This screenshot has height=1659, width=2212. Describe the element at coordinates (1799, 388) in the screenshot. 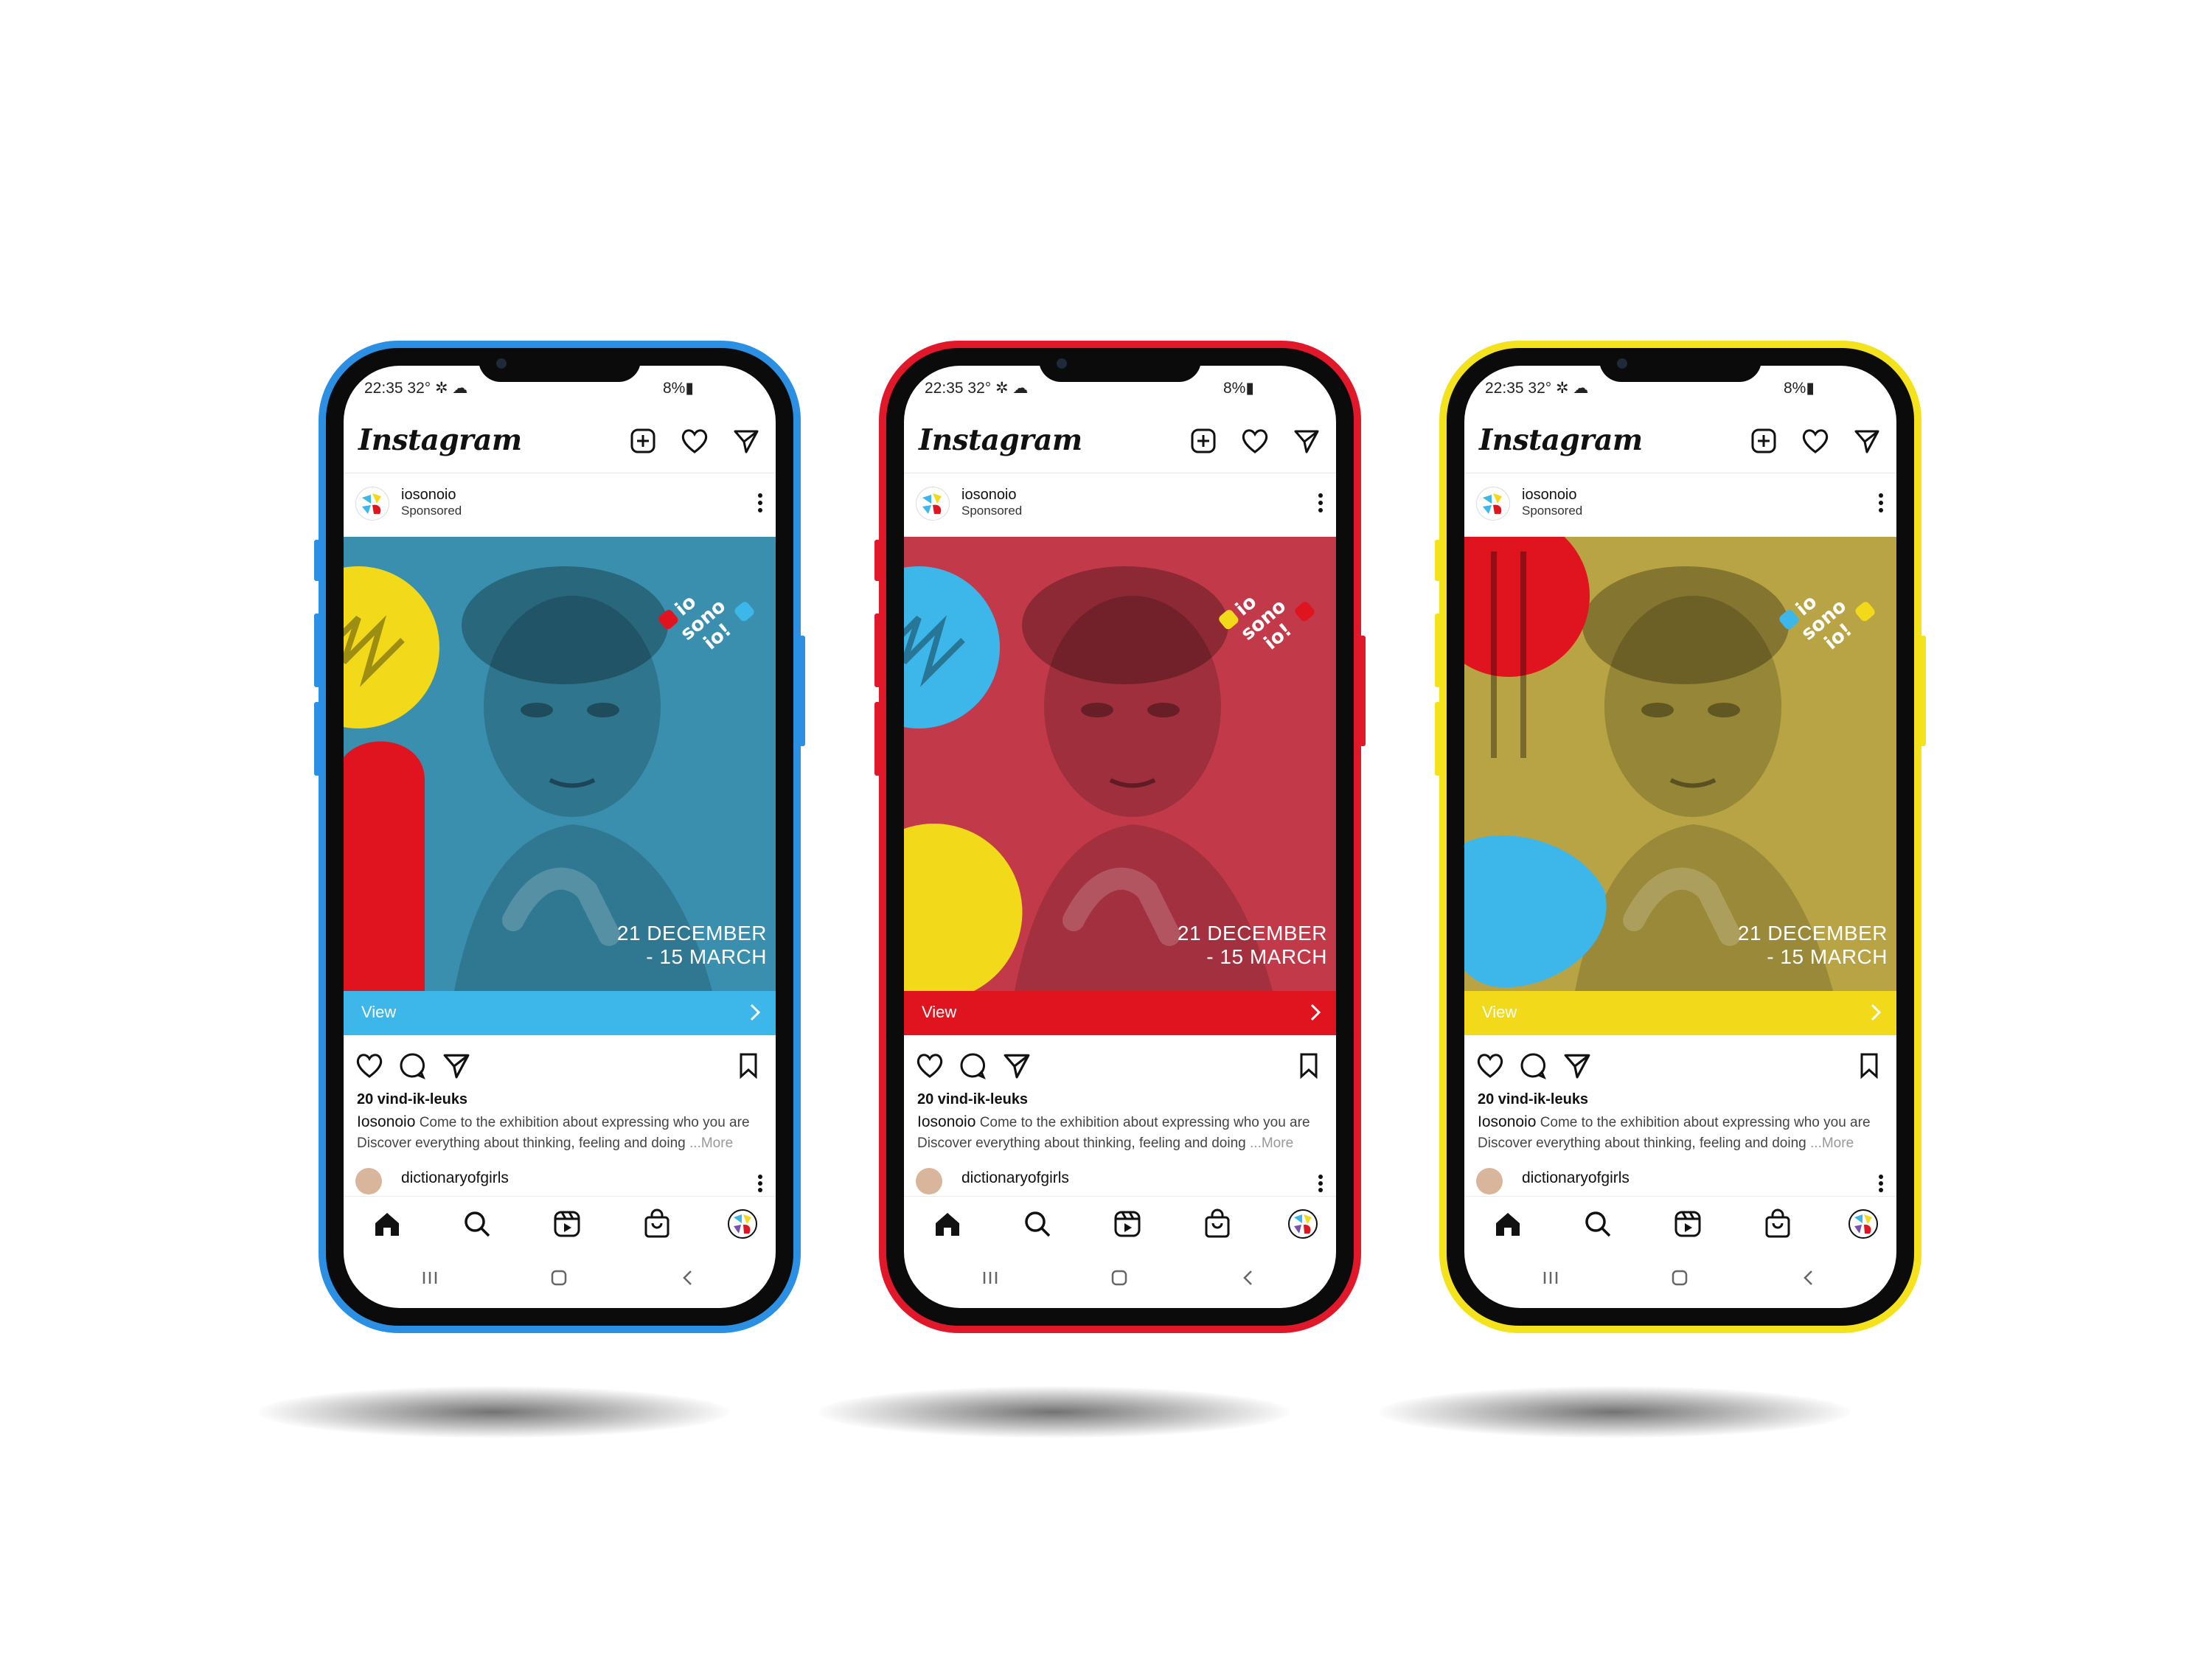

I see `status-battery: 8%▮` at that location.